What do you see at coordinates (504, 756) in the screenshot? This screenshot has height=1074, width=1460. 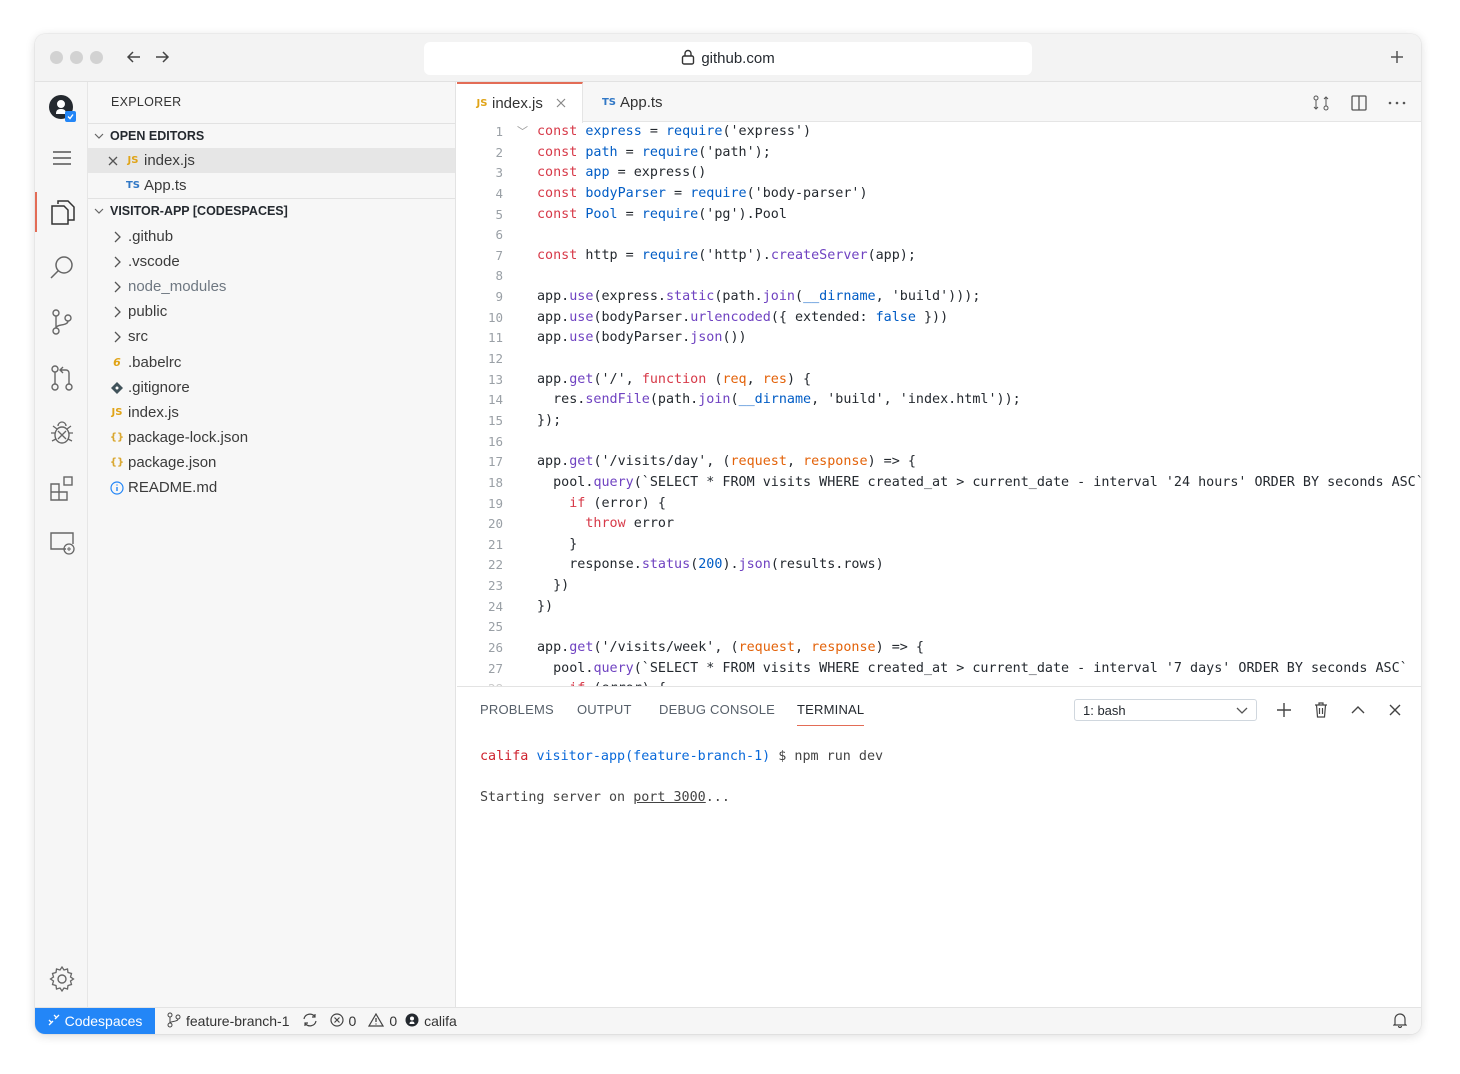 I see `terminal-user: califa` at bounding box center [504, 756].